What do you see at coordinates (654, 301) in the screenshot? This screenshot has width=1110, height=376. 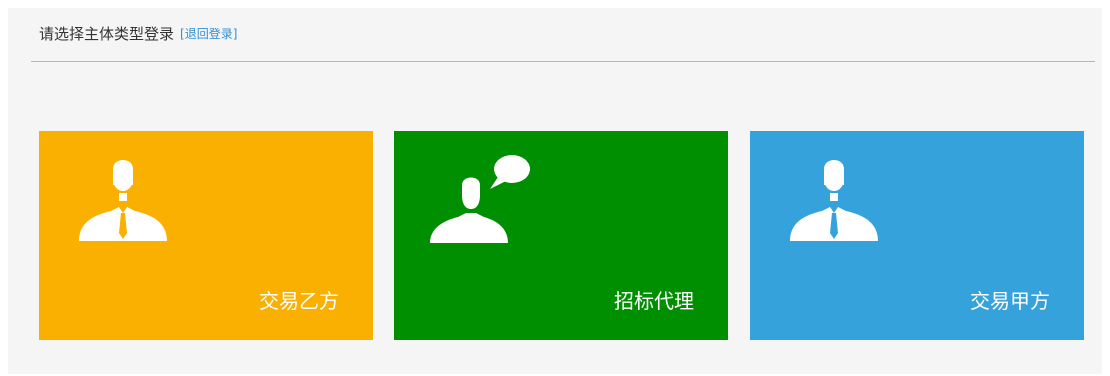 I see `tile-label: 招标代理` at bounding box center [654, 301].